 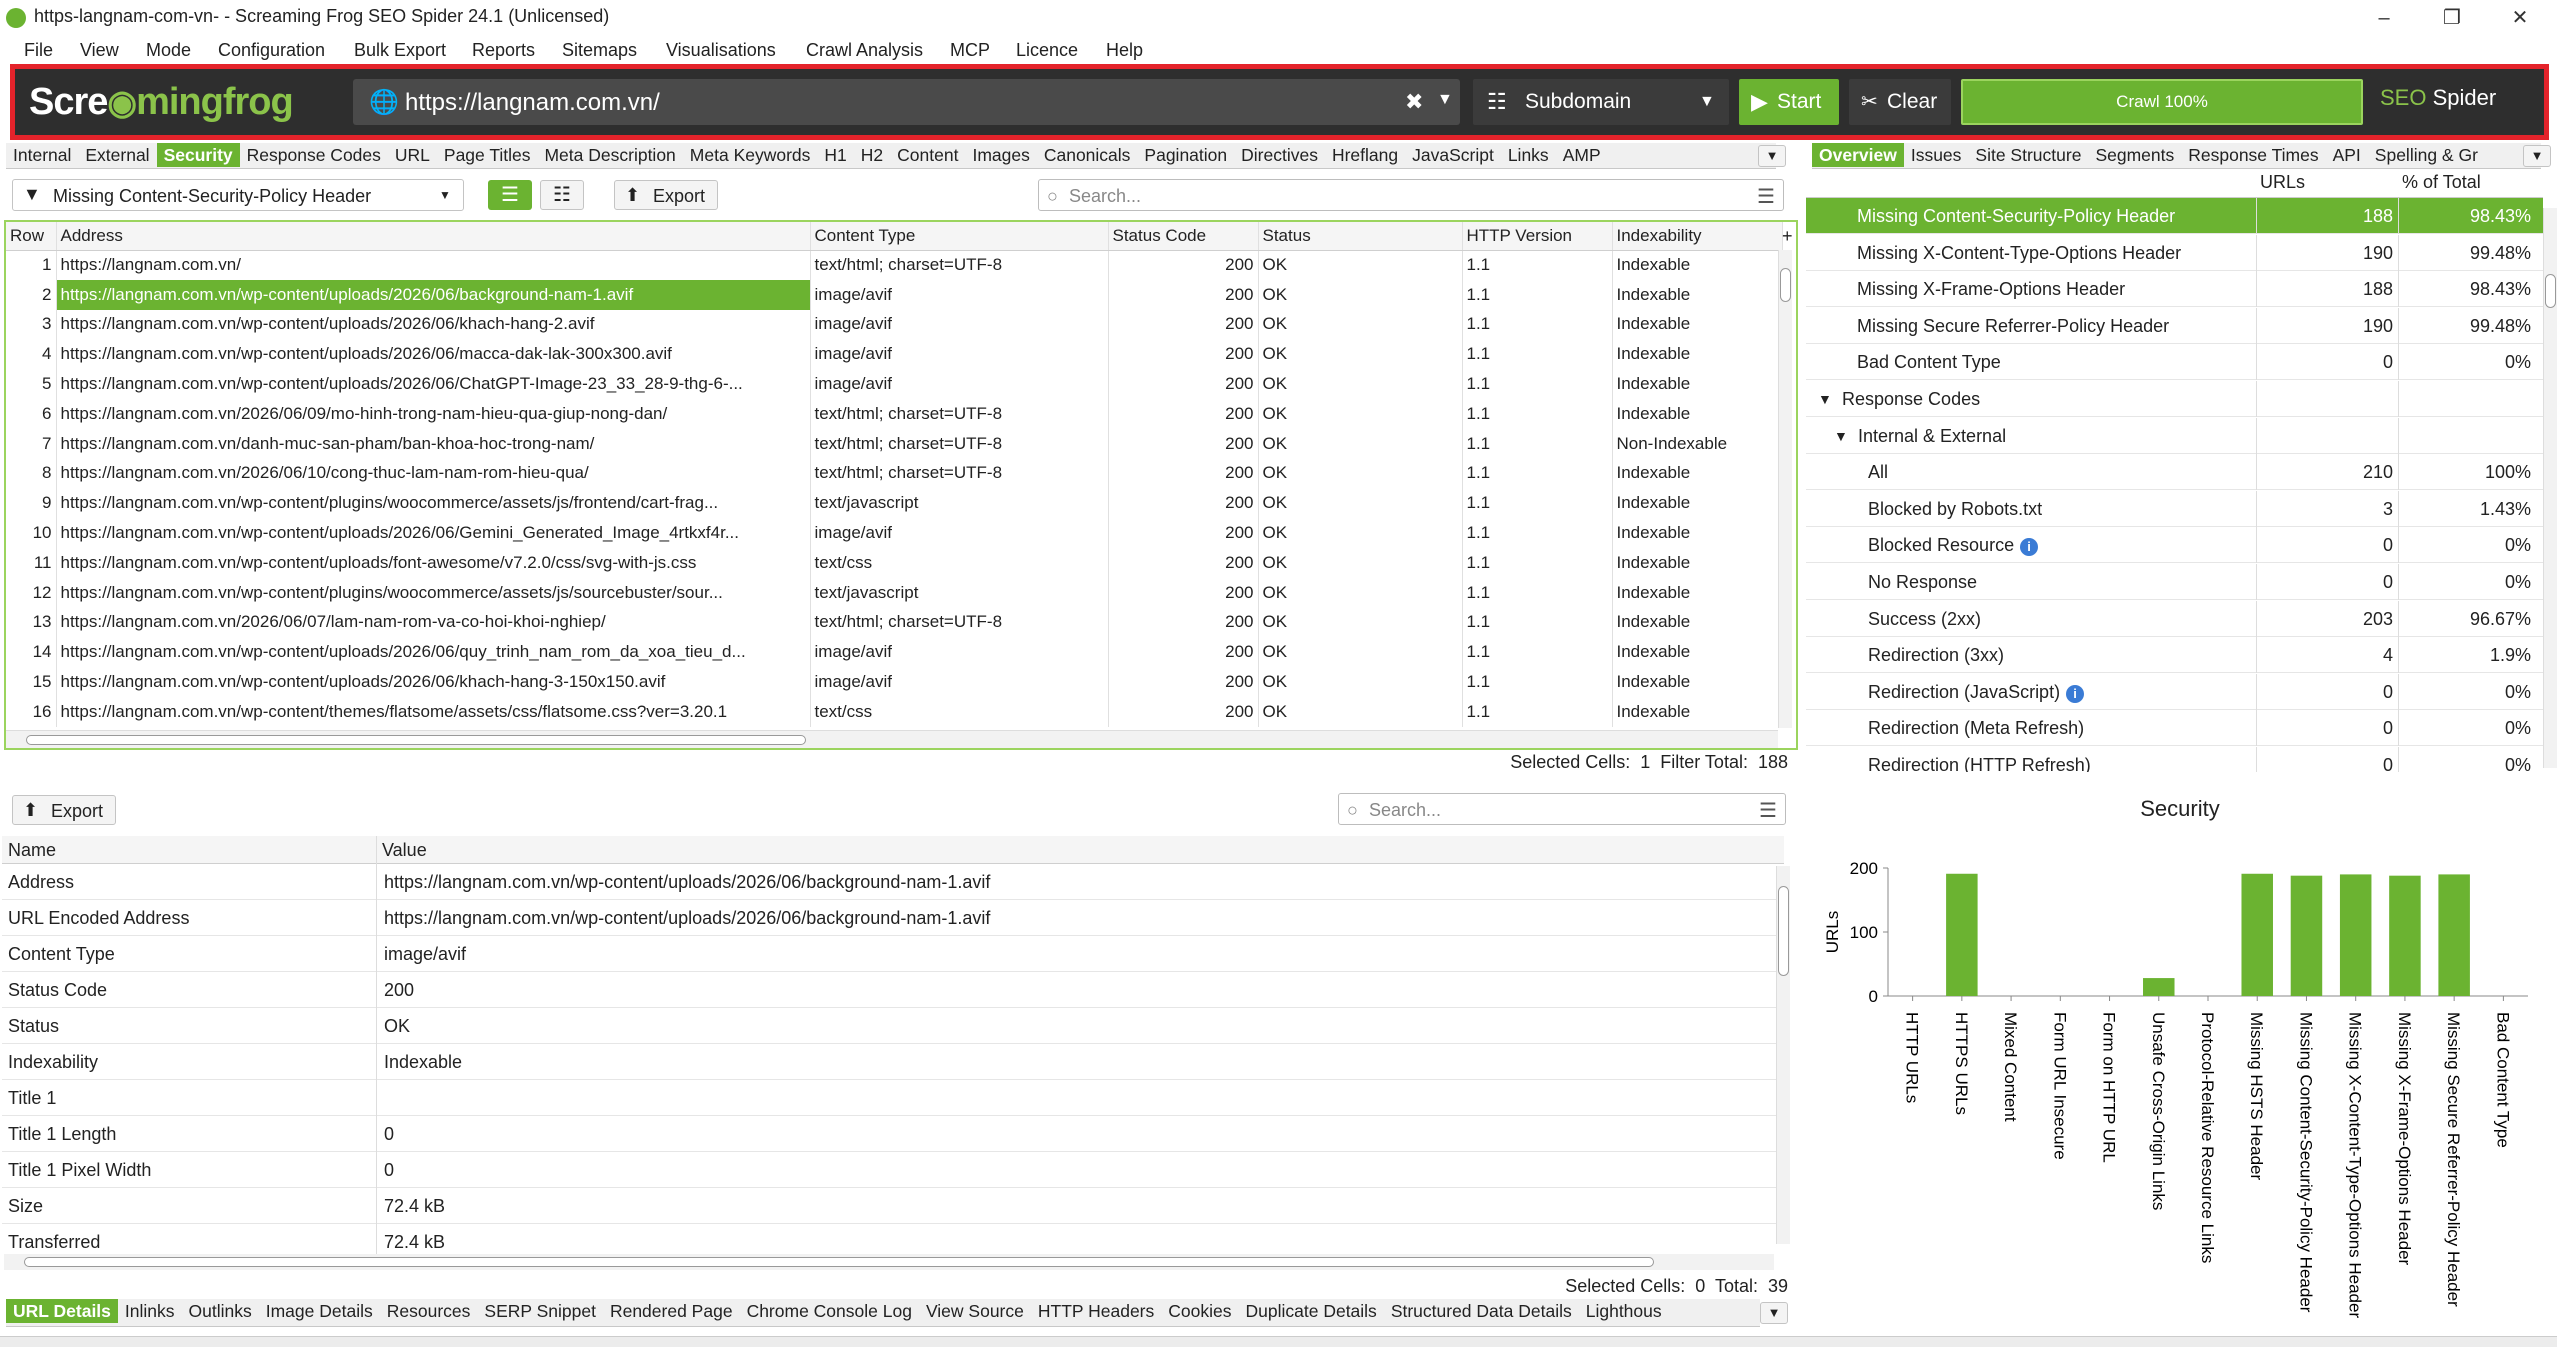 What do you see at coordinates (906, 102) in the screenshot?
I see `url-input: 🌐 https://langnam.com.vn/ ✖ ▼` at bounding box center [906, 102].